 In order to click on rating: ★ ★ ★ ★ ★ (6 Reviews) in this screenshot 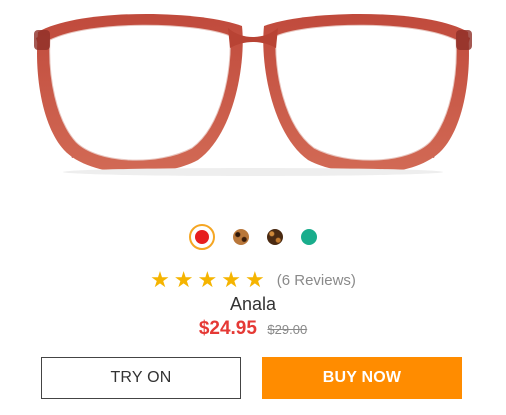, I will do `click(253, 280)`.